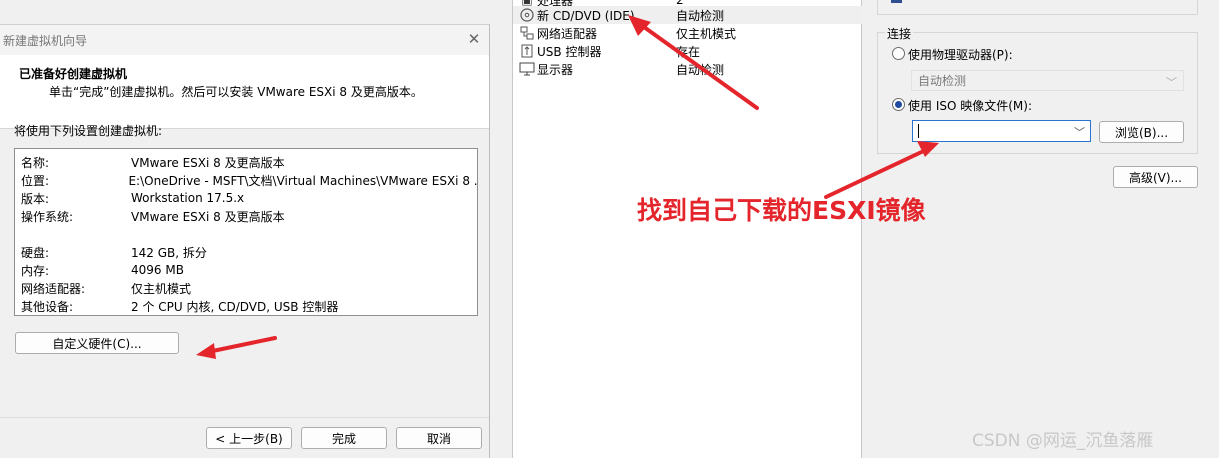 This screenshot has width=1219, height=458. Describe the element at coordinates (555, 69) in the screenshot. I see `device-name: 显示器` at that location.